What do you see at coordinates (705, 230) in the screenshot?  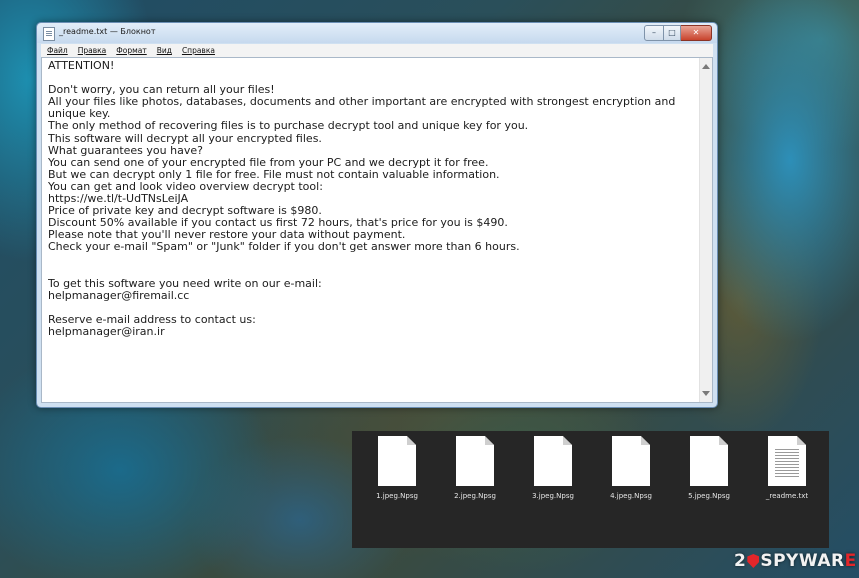 I see `vertical-scrollbar` at bounding box center [705, 230].